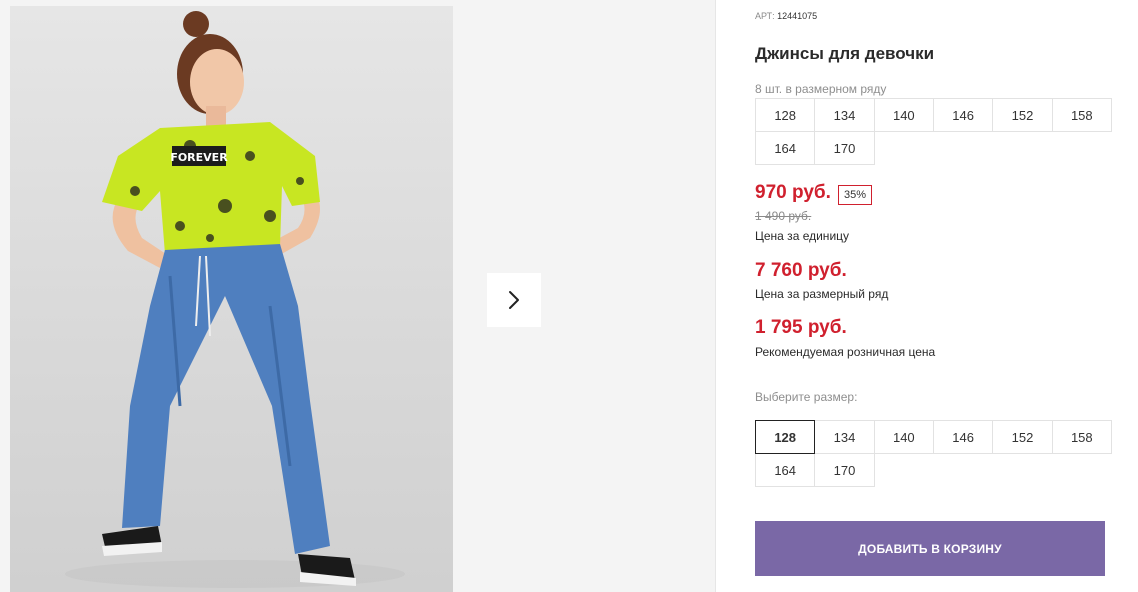  I want to click on unit-price: 970 руб., so click(793, 192).